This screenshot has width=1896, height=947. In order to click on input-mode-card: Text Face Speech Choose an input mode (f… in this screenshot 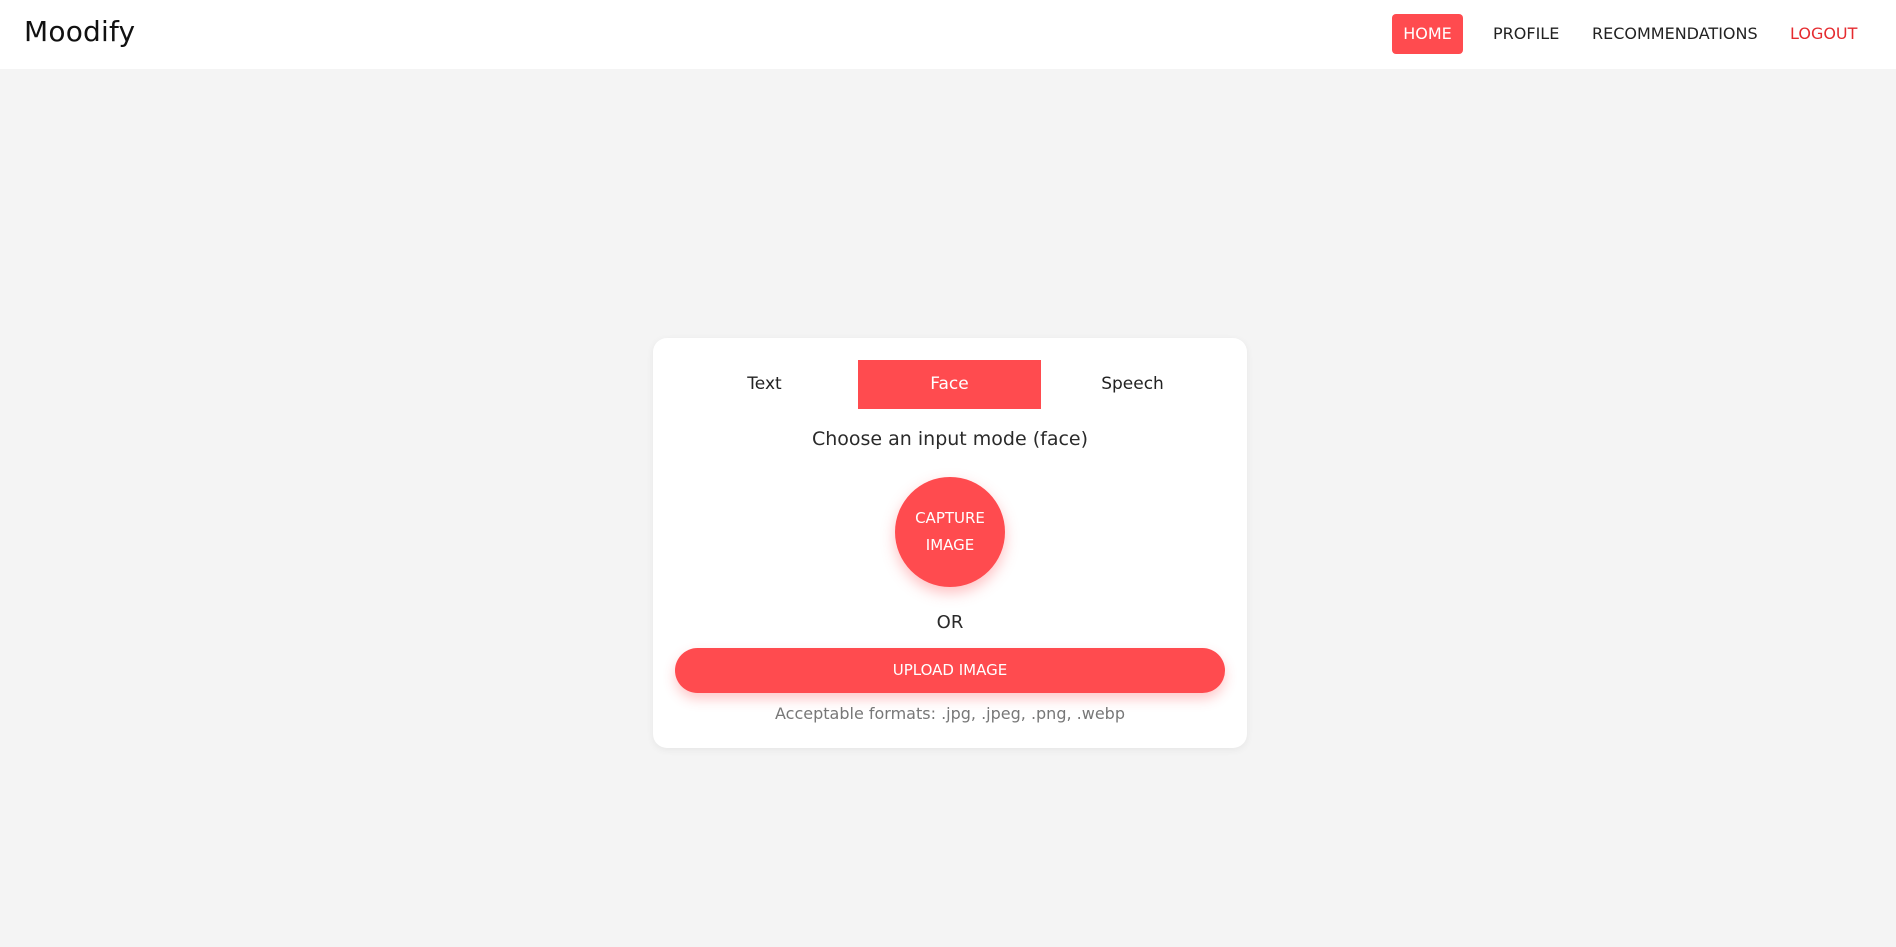, I will do `click(950, 543)`.